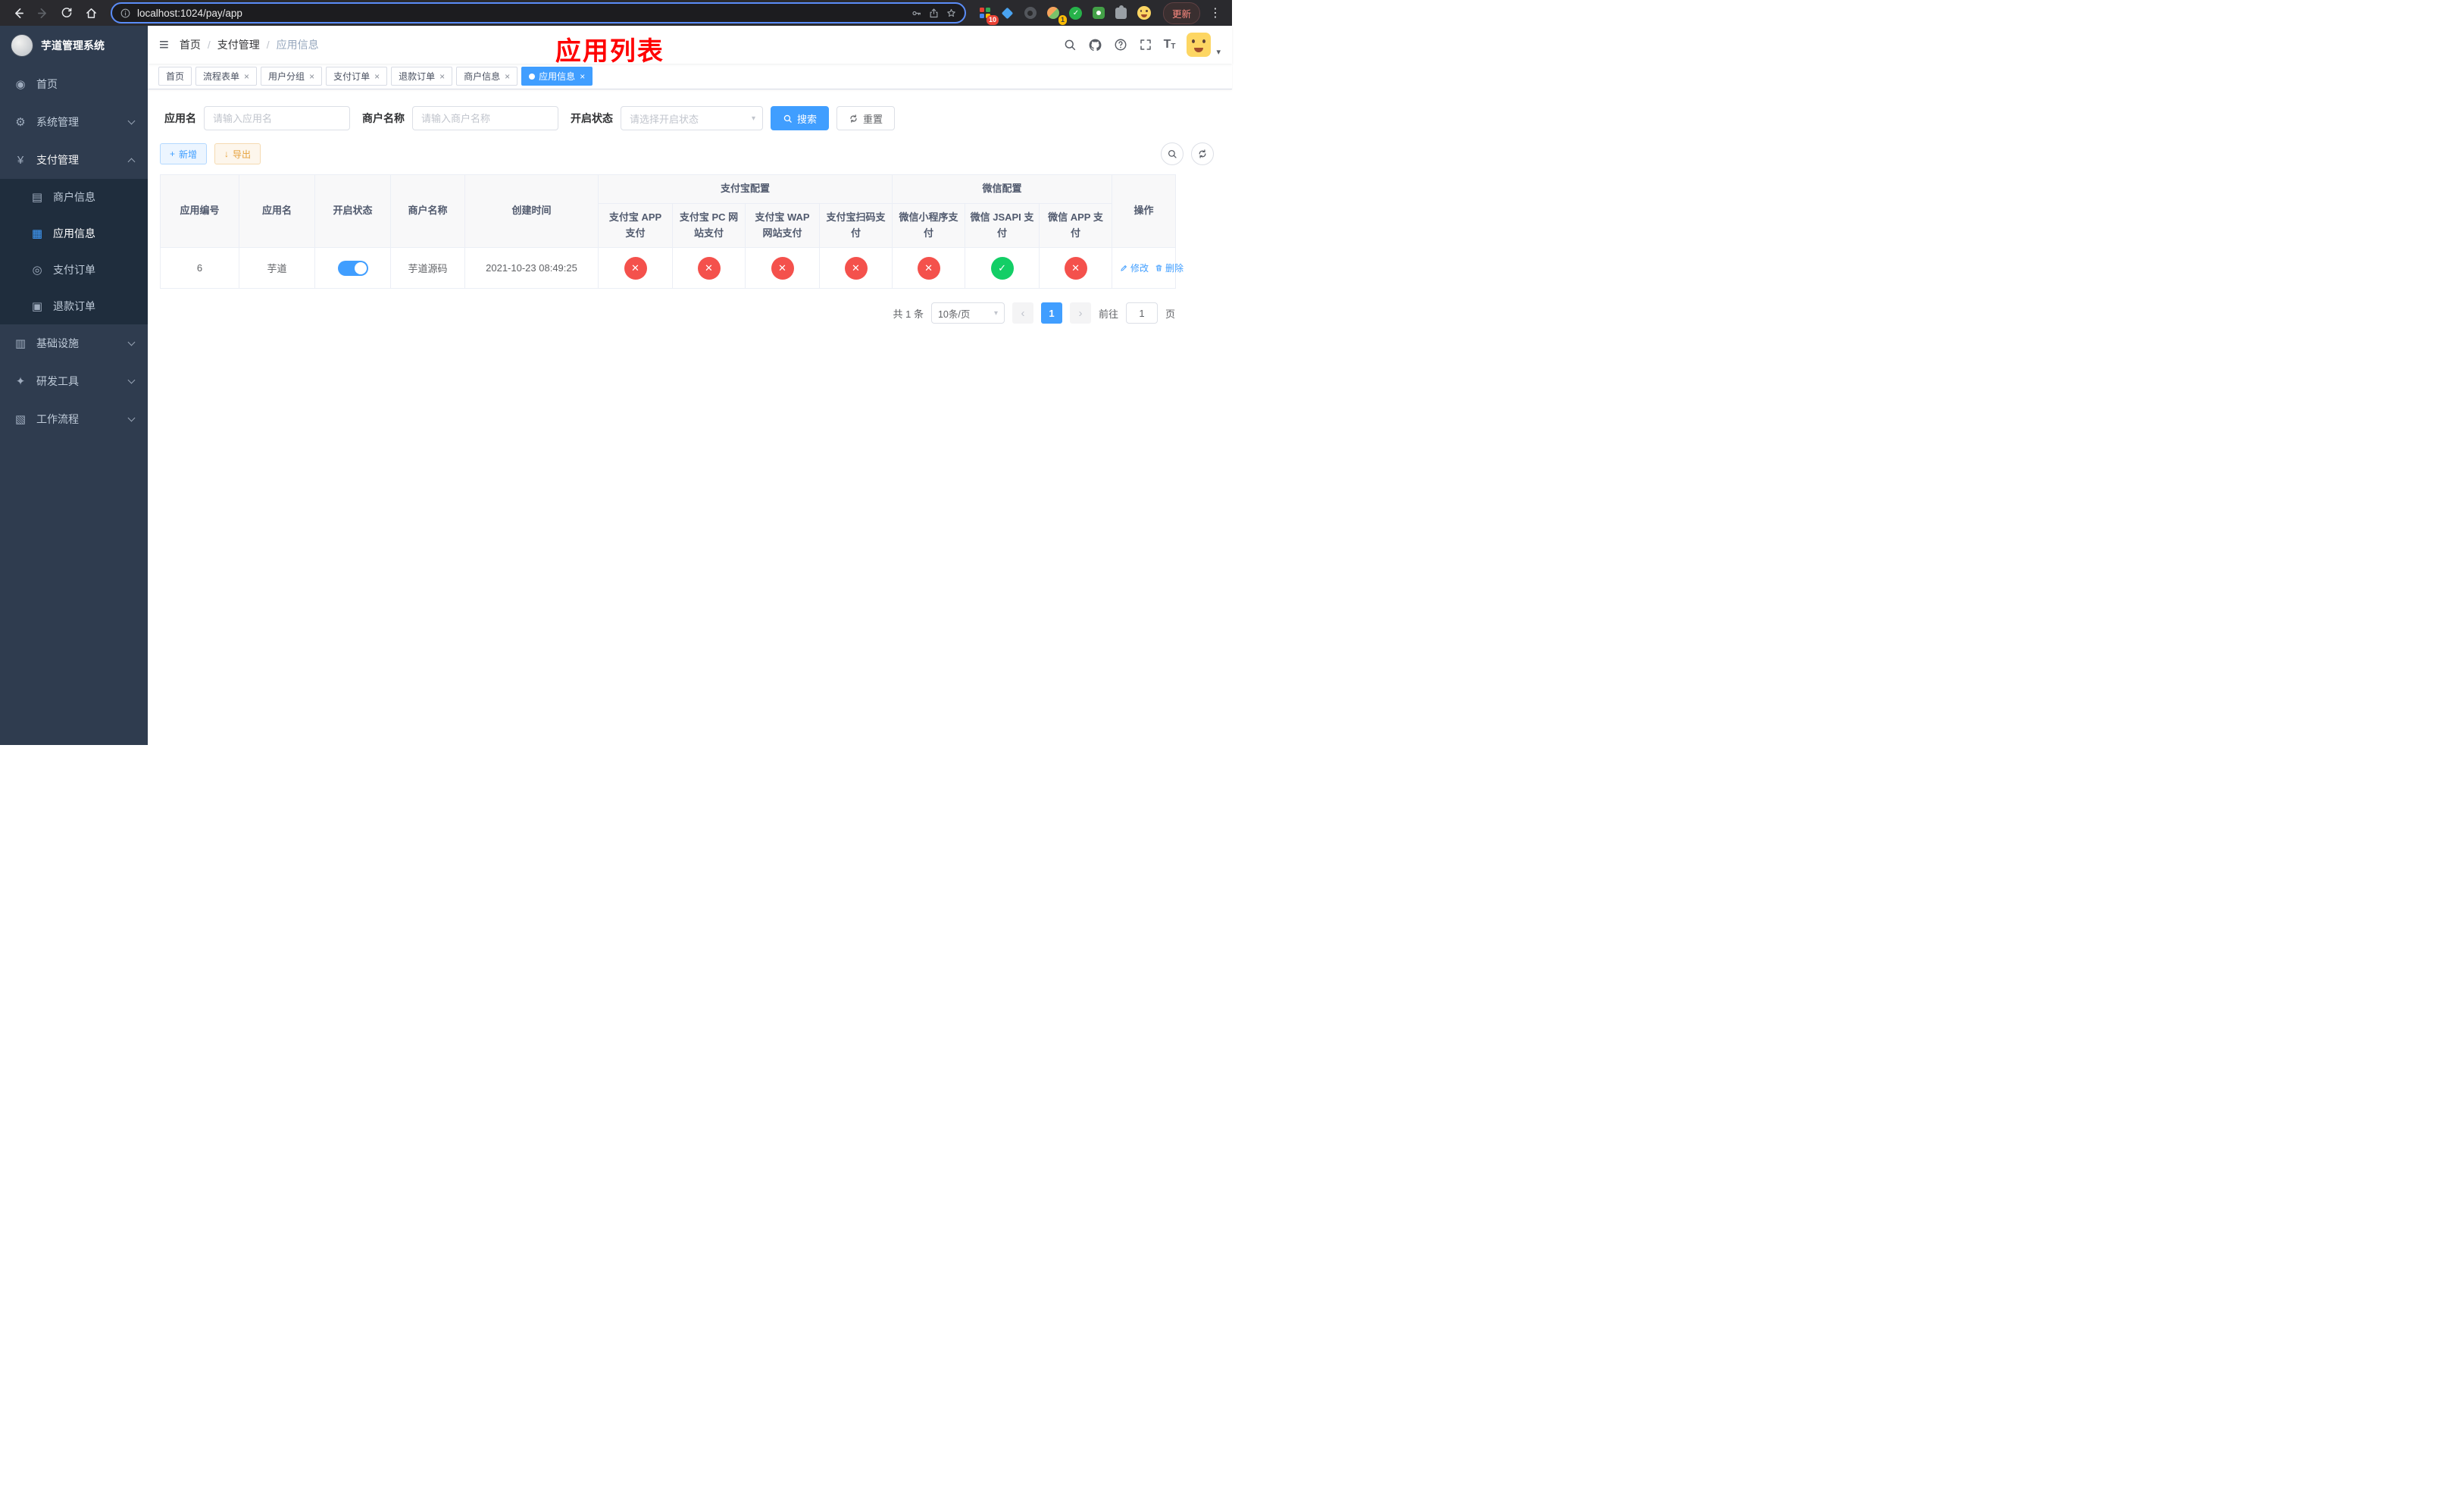  What do you see at coordinates (1002, 268) in the screenshot?
I see `cell-wx-jsapi: ✓` at bounding box center [1002, 268].